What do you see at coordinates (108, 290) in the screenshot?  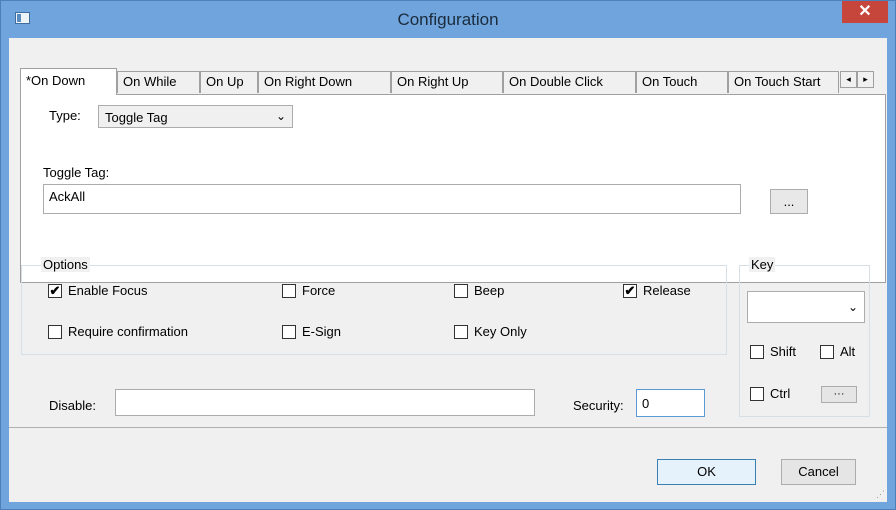 I see `checkbox-label: Enable Focus` at bounding box center [108, 290].